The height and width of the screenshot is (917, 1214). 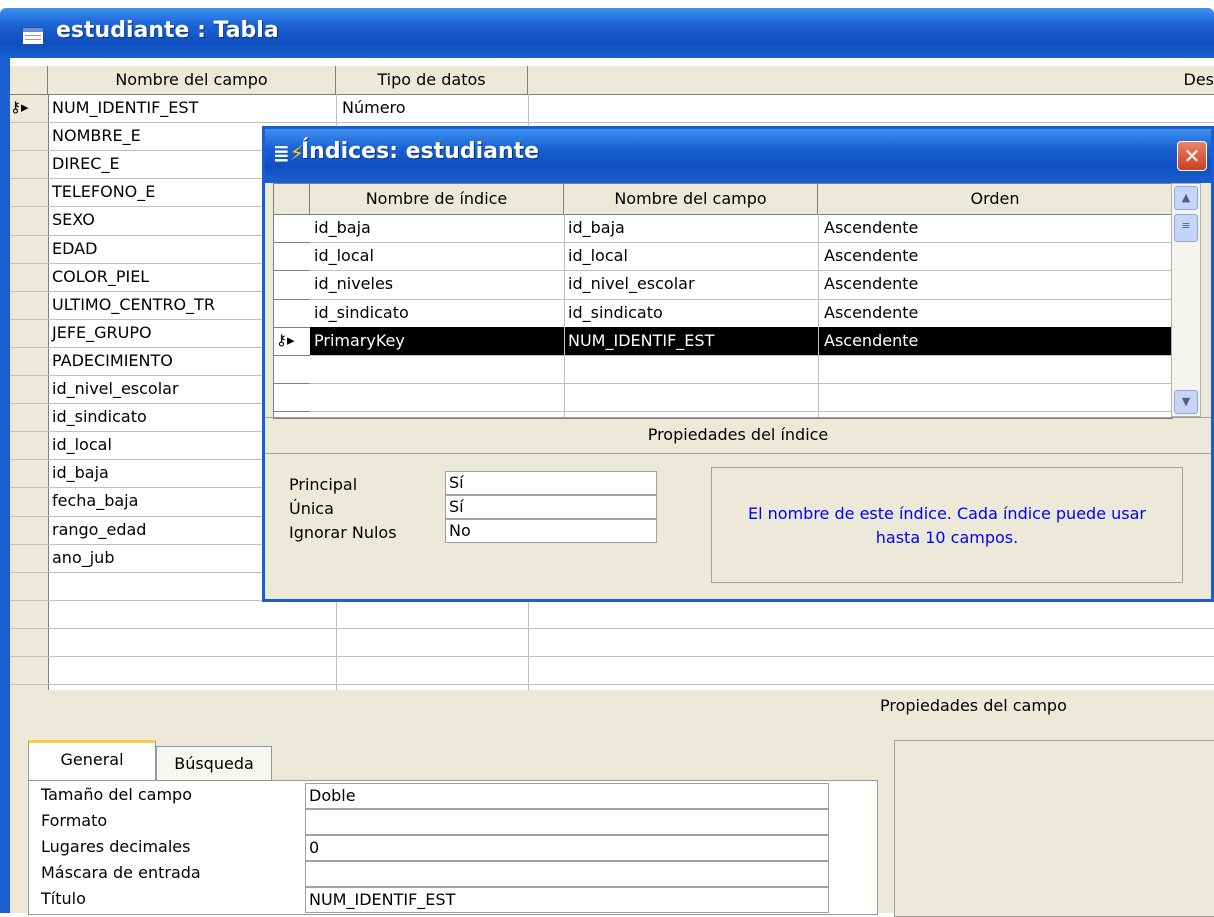 What do you see at coordinates (738, 156) in the screenshot?
I see `dialog-titlebar: ≣⚡ Índices: estudiante ✕` at bounding box center [738, 156].